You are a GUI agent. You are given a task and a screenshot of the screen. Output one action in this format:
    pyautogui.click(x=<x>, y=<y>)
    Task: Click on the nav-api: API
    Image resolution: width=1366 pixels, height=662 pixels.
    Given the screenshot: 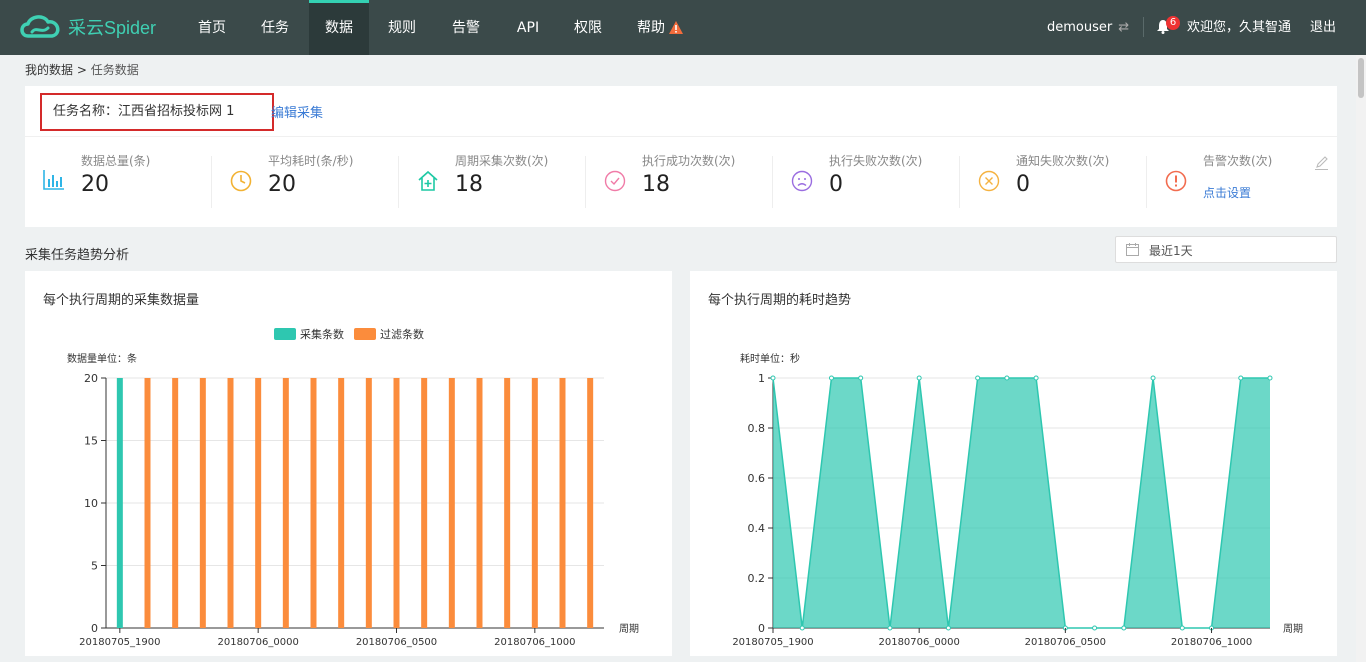 What is the action you would take?
    pyautogui.click(x=528, y=27)
    